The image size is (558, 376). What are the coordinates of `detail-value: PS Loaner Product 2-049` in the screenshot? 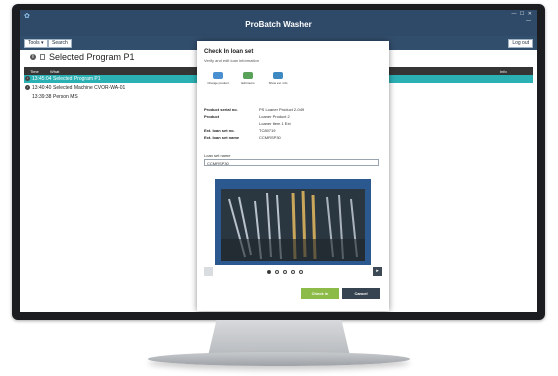 It's located at (282, 109).